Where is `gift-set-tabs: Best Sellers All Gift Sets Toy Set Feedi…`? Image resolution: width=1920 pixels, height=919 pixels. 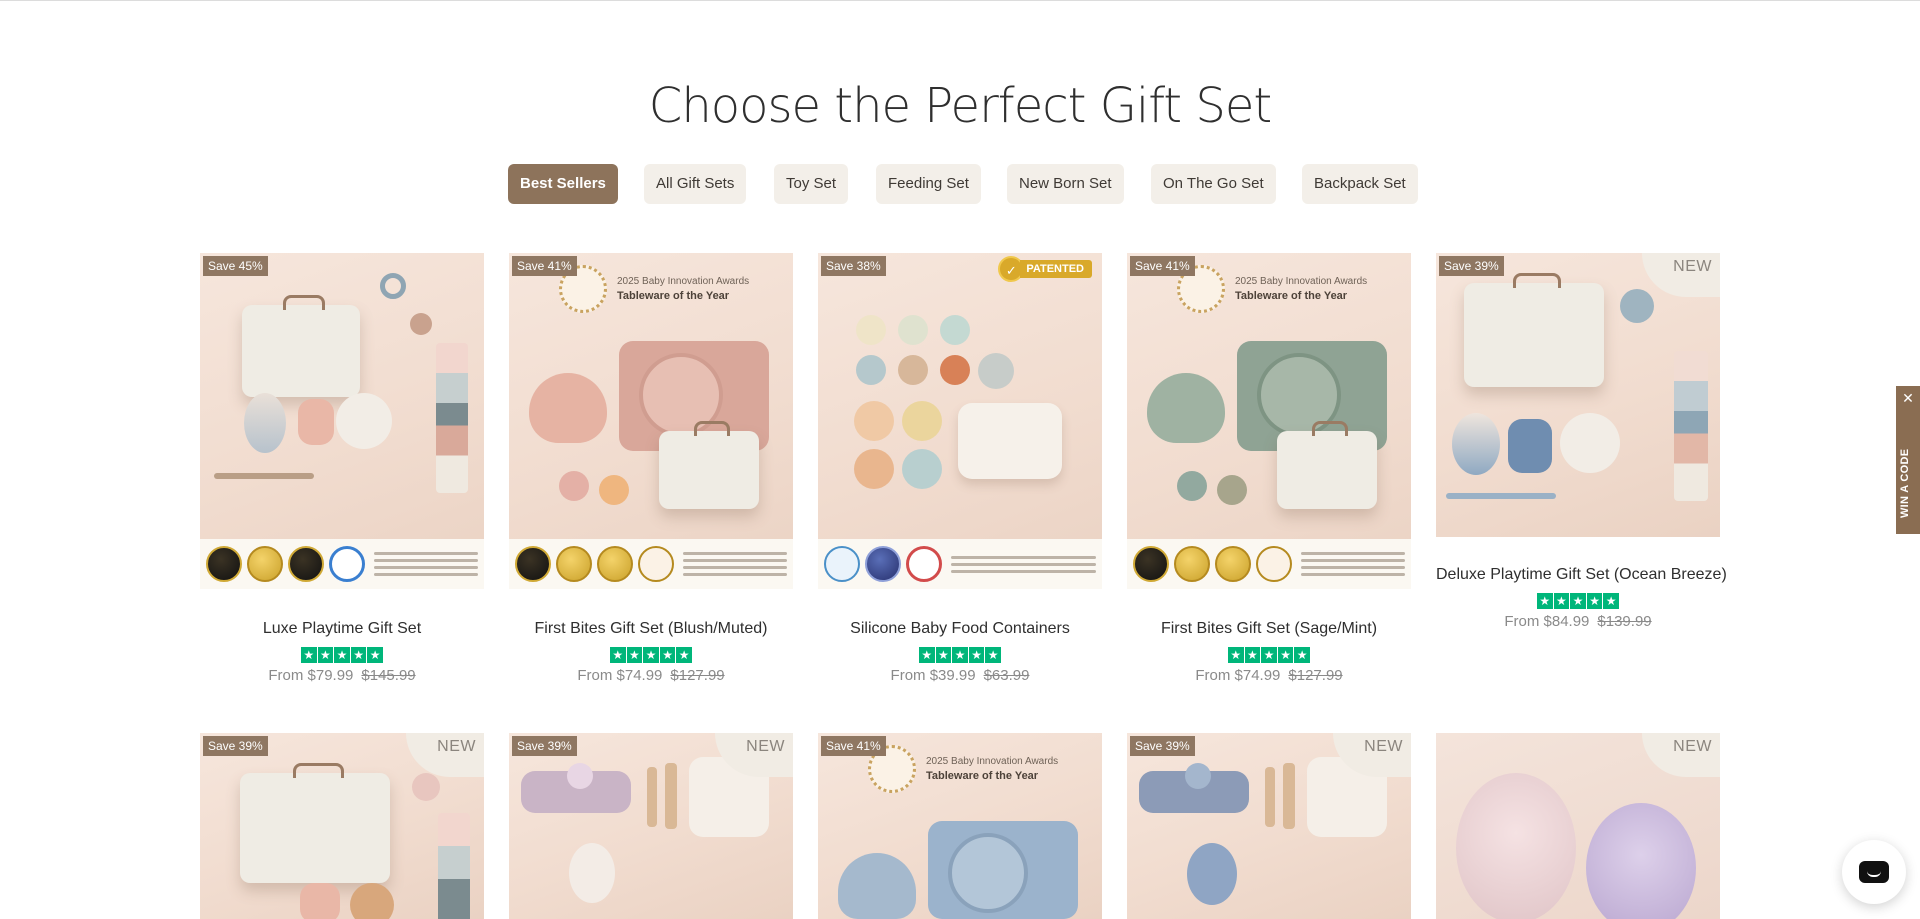
gift-set-tabs: Best Sellers All Gift Sets Toy Set Feedi… is located at coordinates (960, 184).